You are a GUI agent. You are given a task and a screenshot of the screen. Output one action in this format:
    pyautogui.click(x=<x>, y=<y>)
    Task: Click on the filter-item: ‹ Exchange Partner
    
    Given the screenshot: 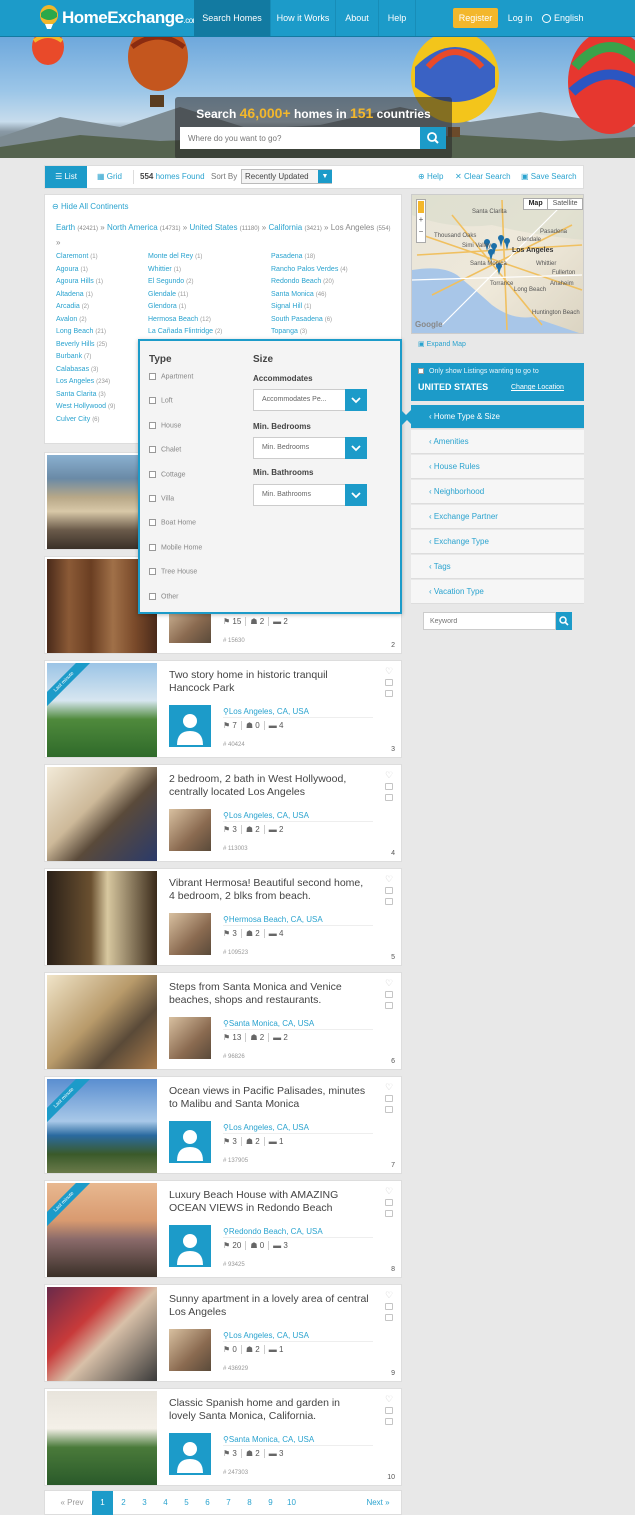 What is the action you would take?
    pyautogui.click(x=497, y=517)
    